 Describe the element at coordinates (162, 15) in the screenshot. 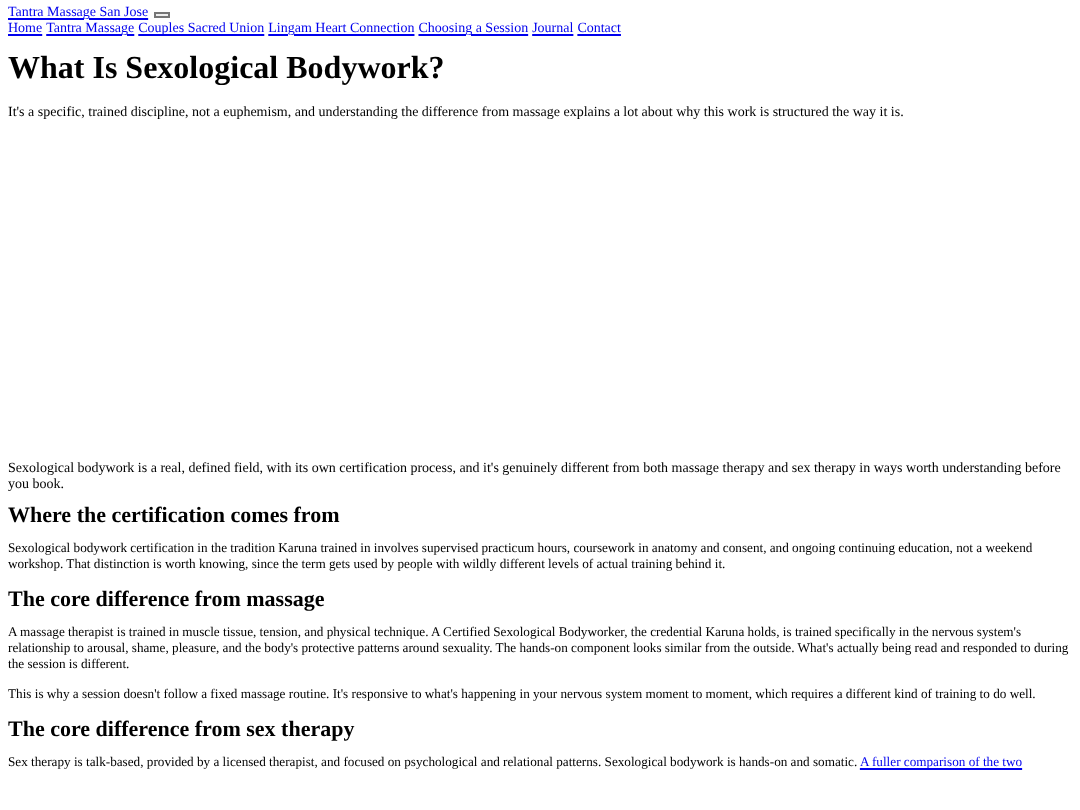

I see `menu-button` at that location.